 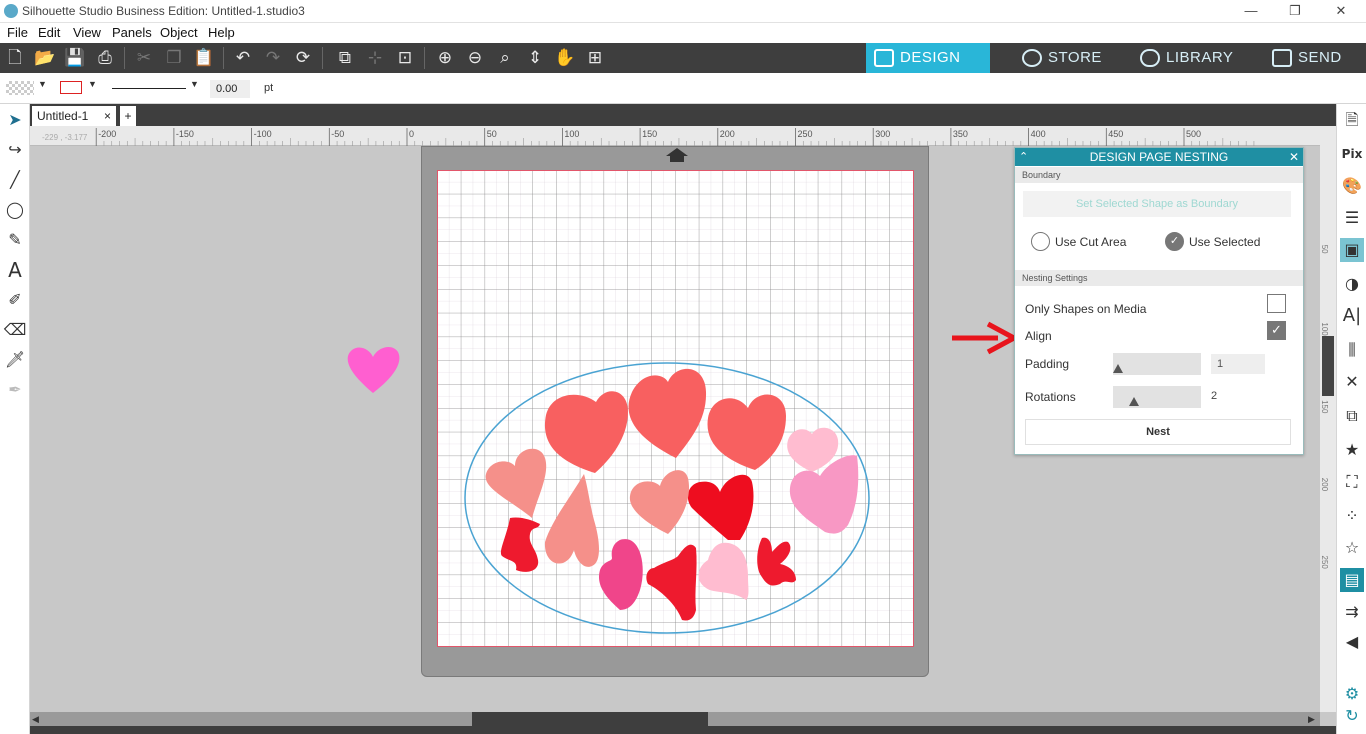 I want to click on tab-design: DESIGN, so click(x=928, y=58).